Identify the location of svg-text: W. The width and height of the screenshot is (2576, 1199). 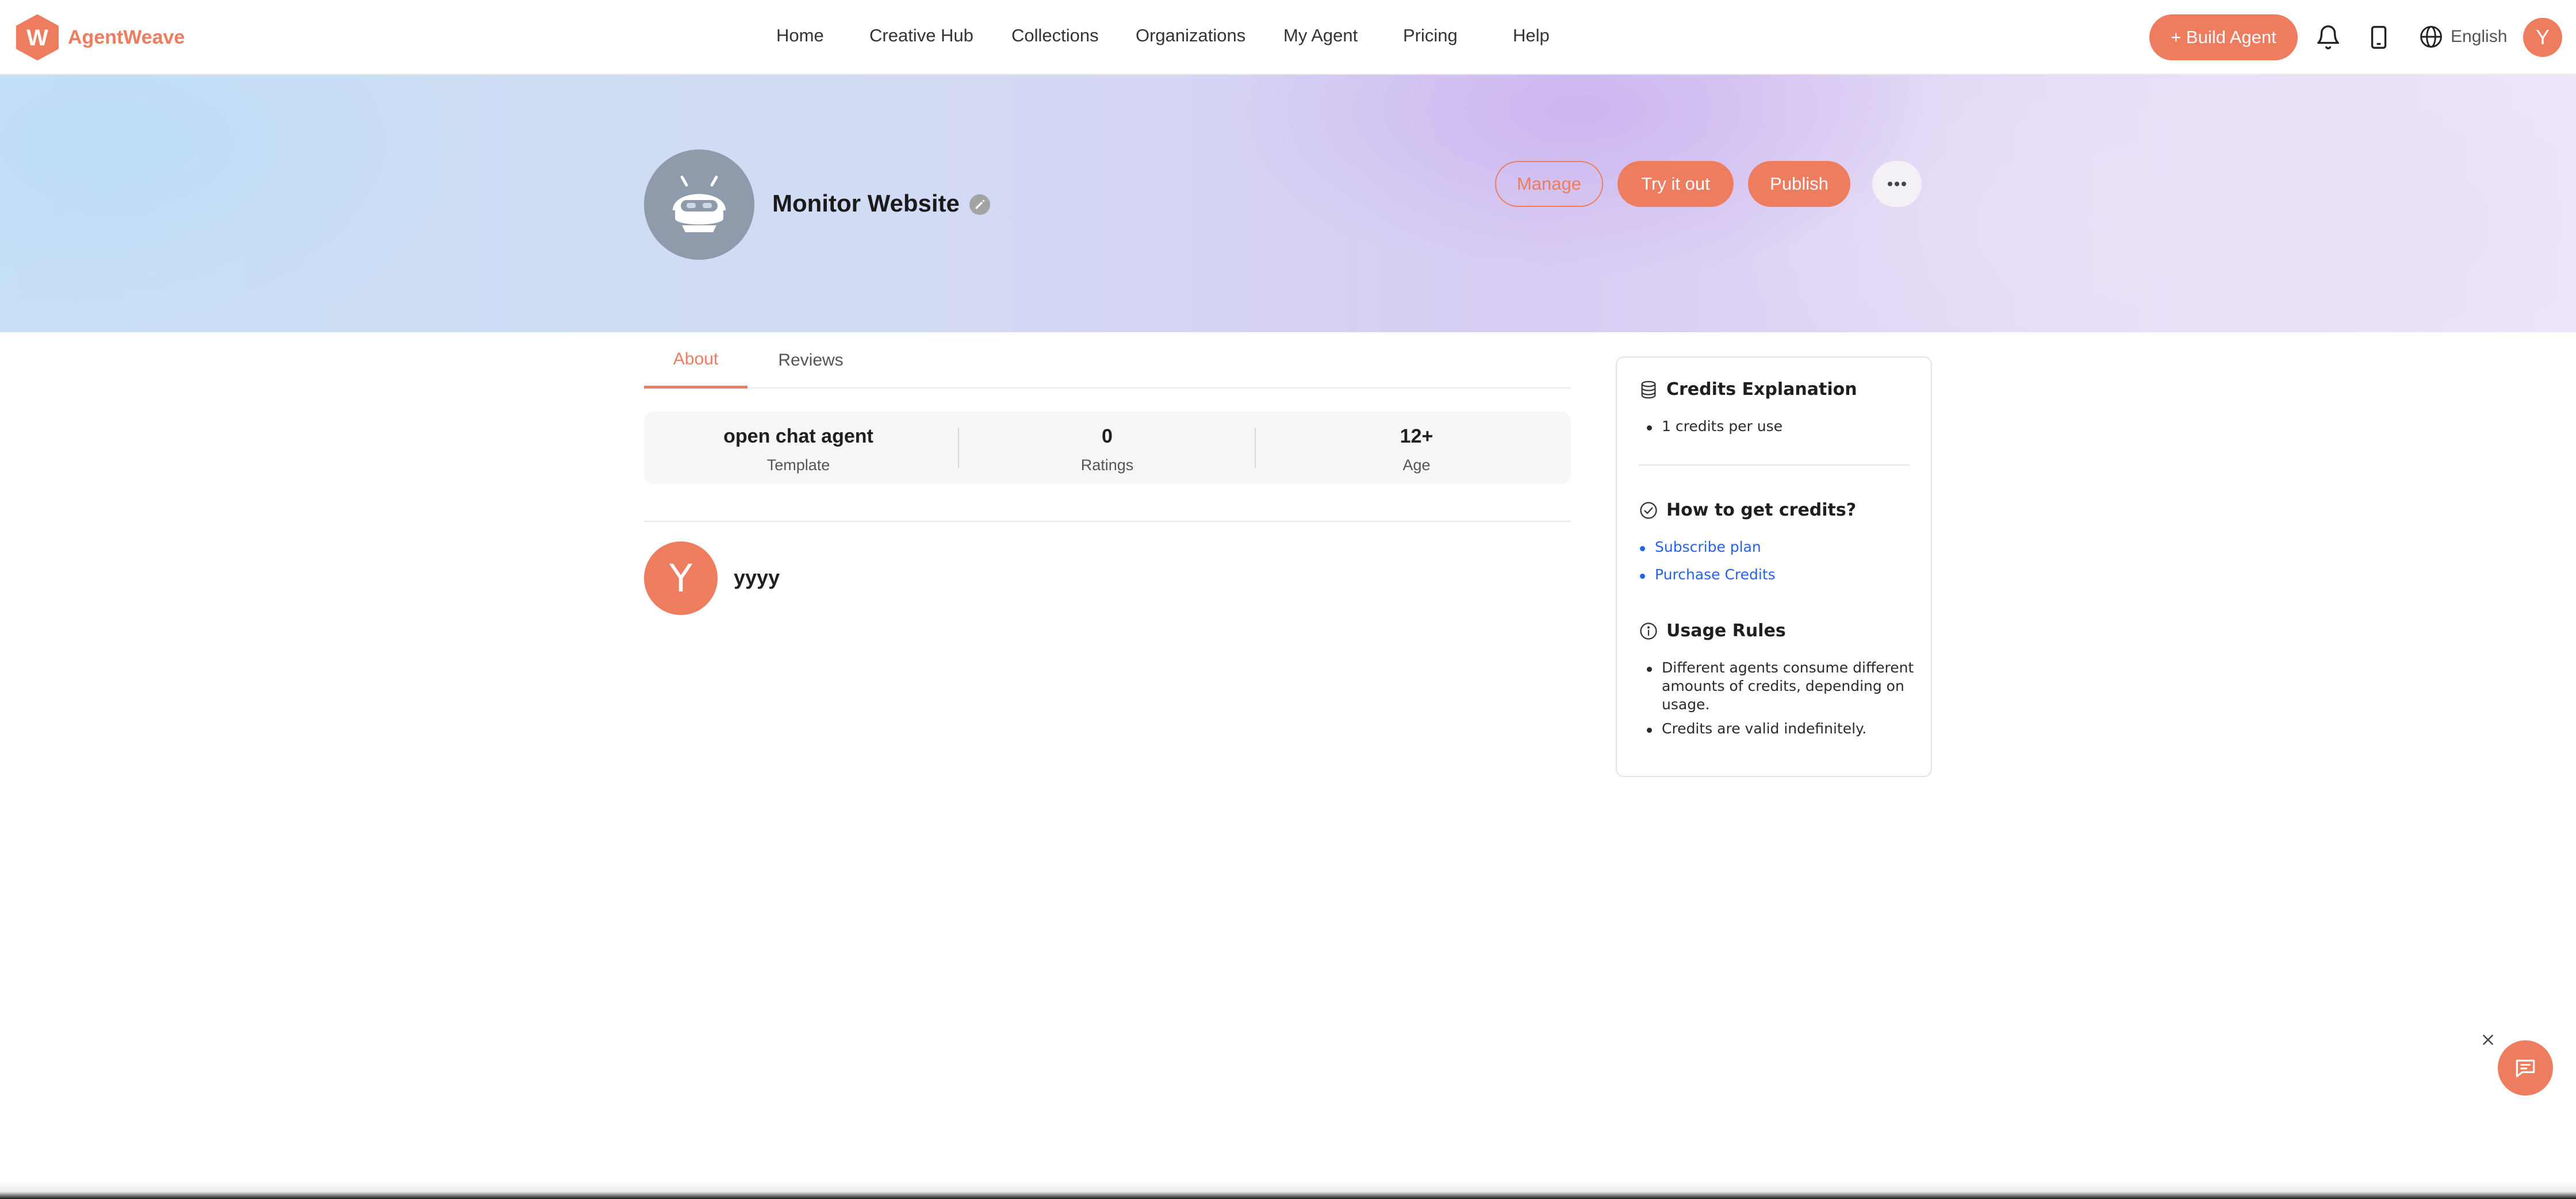
(37, 38).